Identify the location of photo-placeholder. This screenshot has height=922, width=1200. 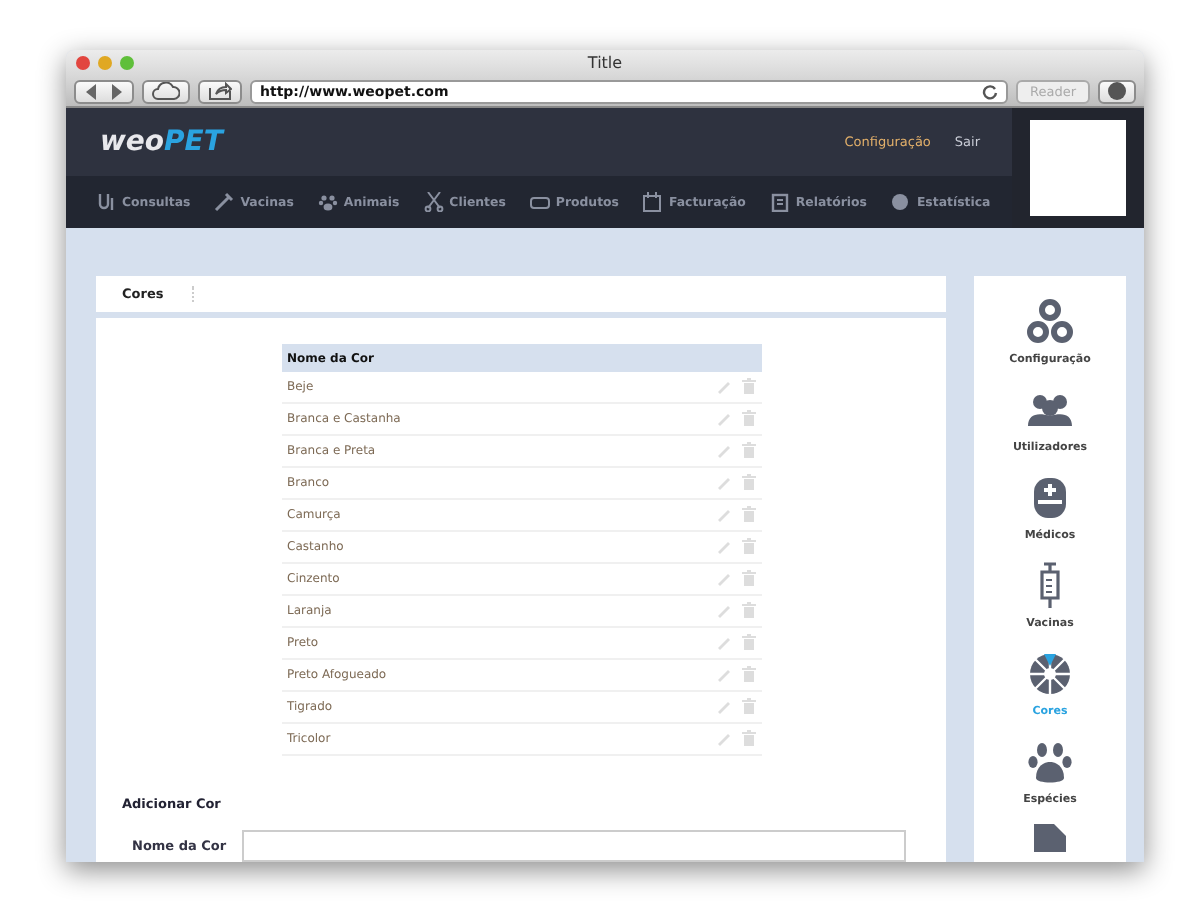
(1078, 168).